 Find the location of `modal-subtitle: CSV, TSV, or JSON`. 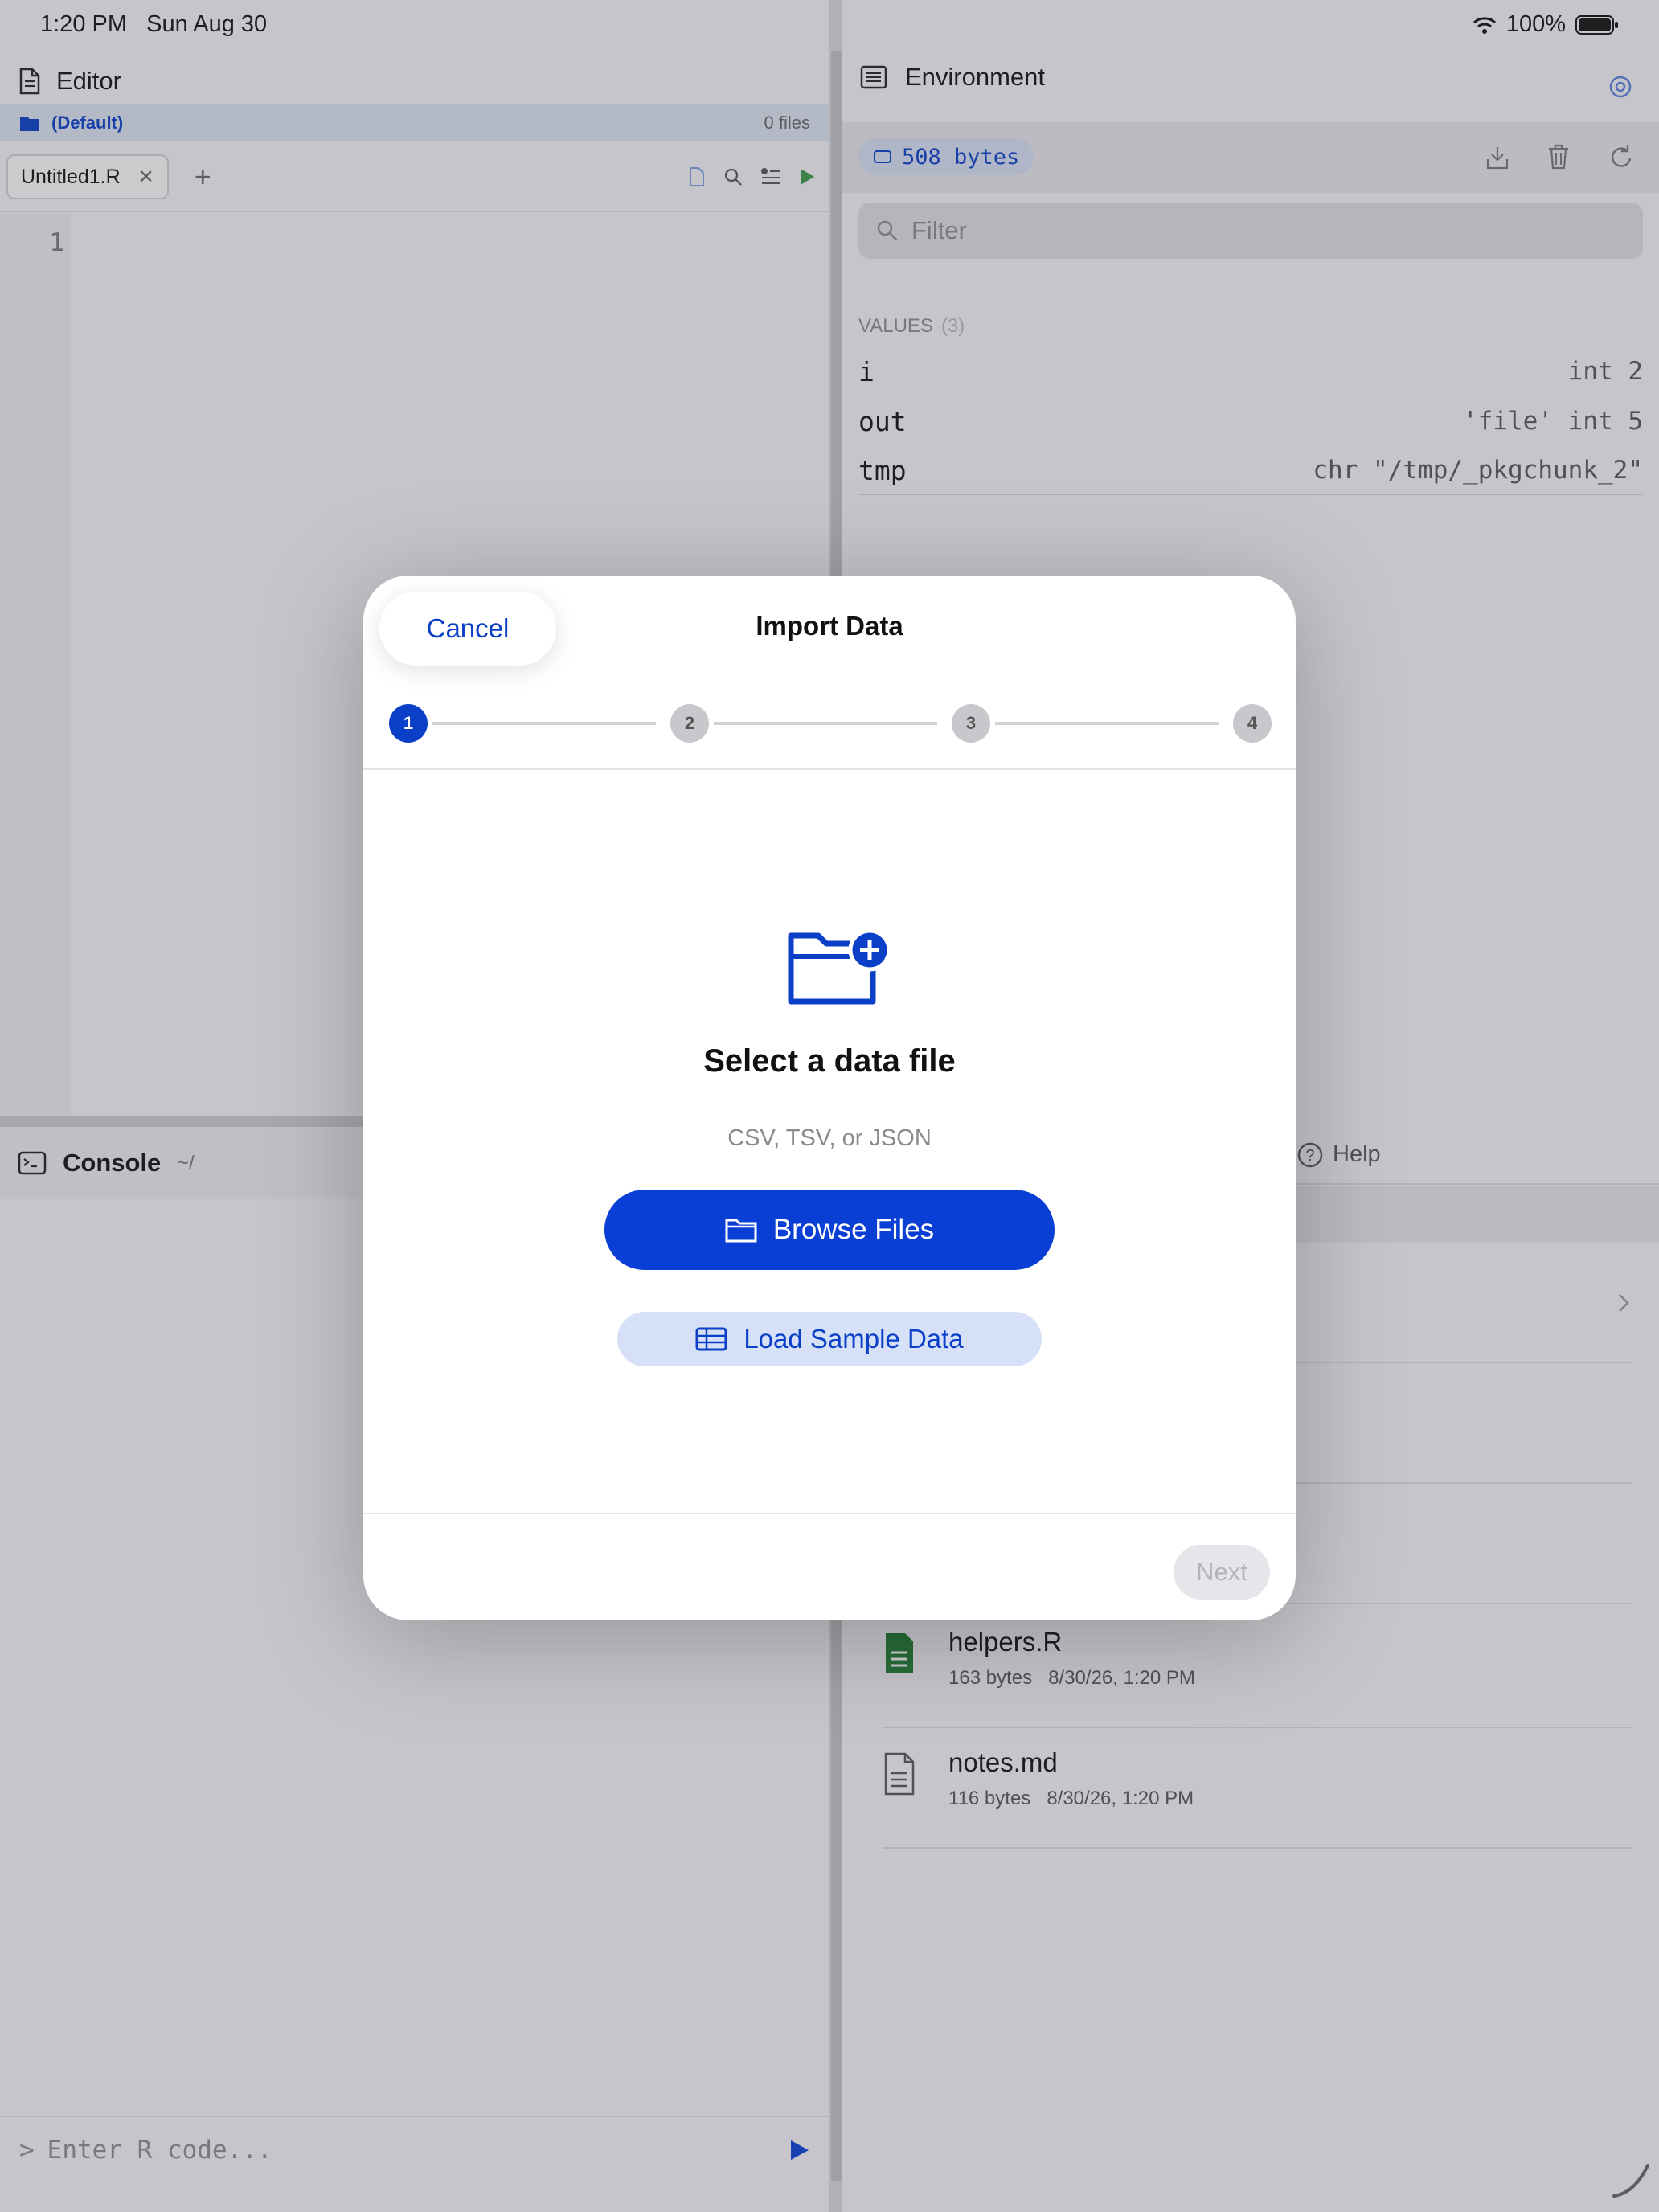

modal-subtitle: CSV, TSV, or JSON is located at coordinates (829, 1138).